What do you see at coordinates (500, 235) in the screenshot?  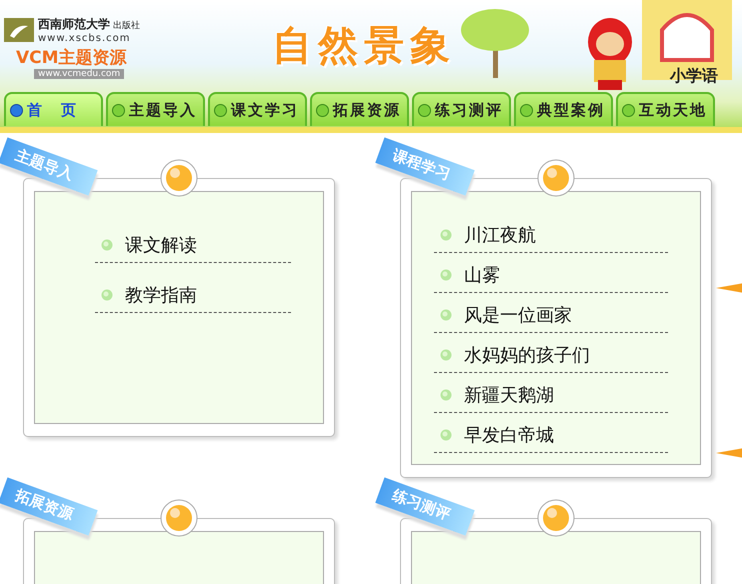 I see `list-link: 川江夜航` at bounding box center [500, 235].